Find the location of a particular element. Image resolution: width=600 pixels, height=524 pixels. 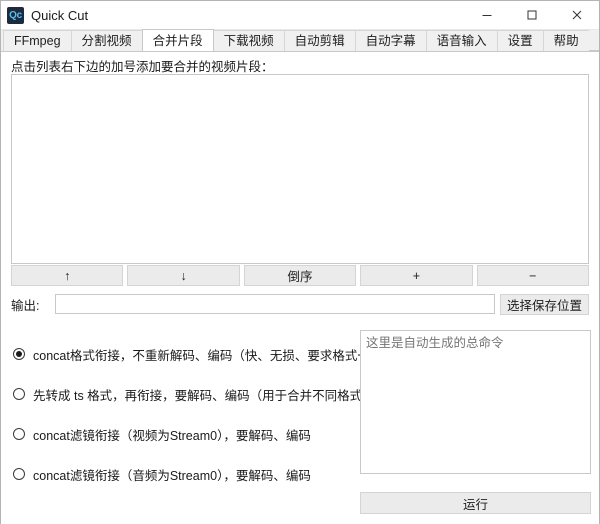

choose-save-location-button: 选择保存位置 is located at coordinates (544, 304).